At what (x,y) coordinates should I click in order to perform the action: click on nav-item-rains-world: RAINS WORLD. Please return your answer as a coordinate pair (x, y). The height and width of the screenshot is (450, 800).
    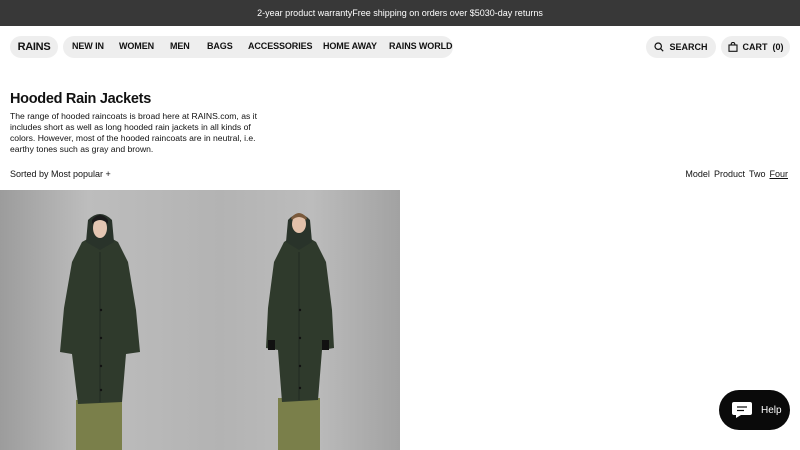
    Looking at the image, I should click on (421, 46).